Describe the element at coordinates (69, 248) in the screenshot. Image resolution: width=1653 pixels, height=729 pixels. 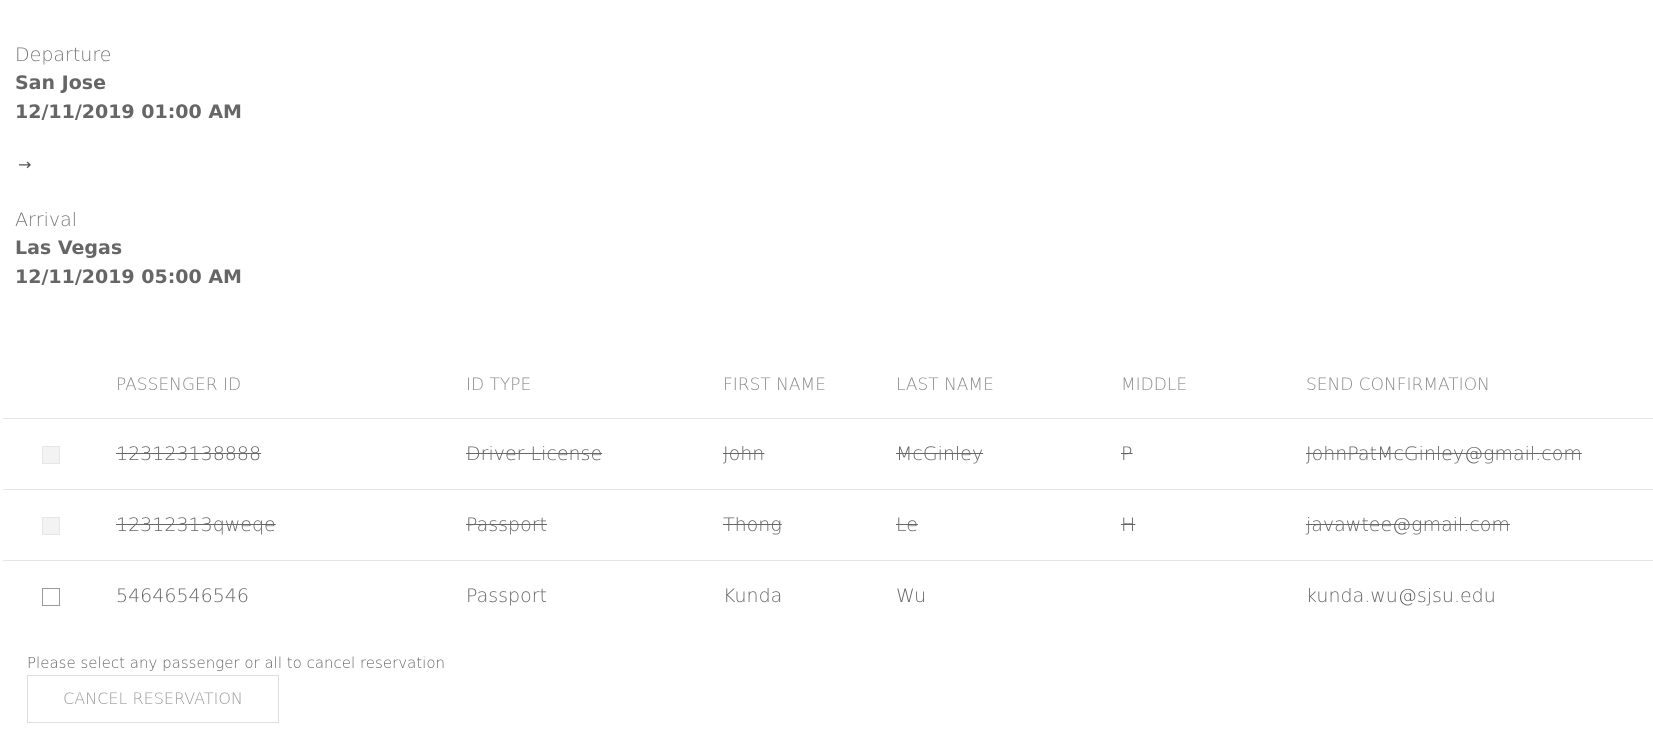
I see `arrival-city: Las Vegas` at that location.